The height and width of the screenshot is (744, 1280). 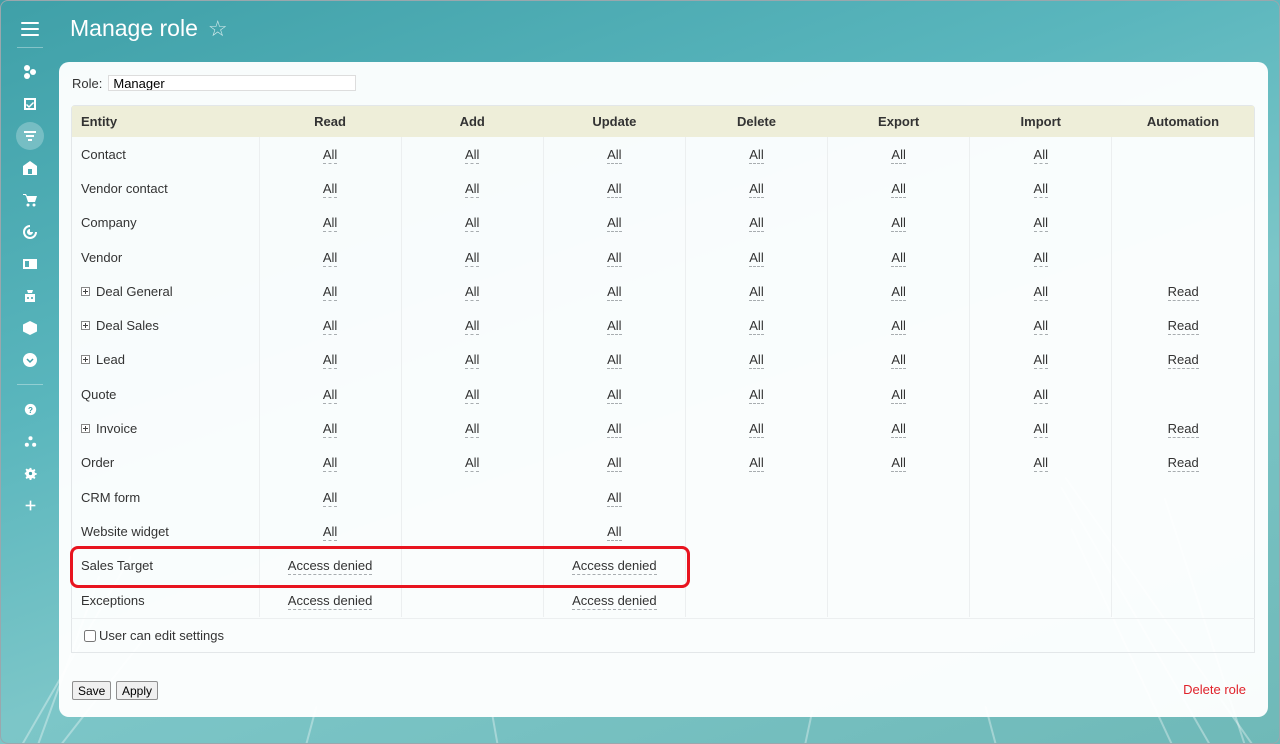 What do you see at coordinates (218, 28) in the screenshot?
I see `favorite-star-icon: ☆` at bounding box center [218, 28].